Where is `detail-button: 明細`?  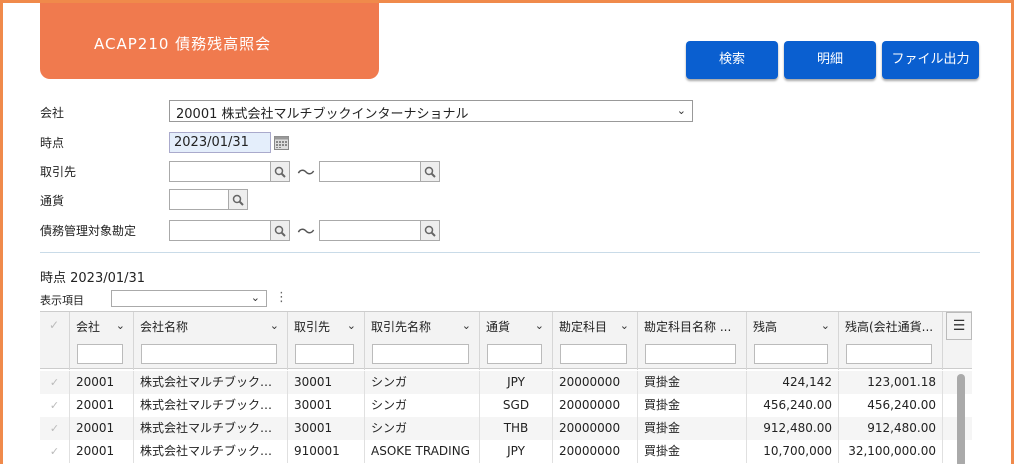 detail-button: 明細 is located at coordinates (830, 60).